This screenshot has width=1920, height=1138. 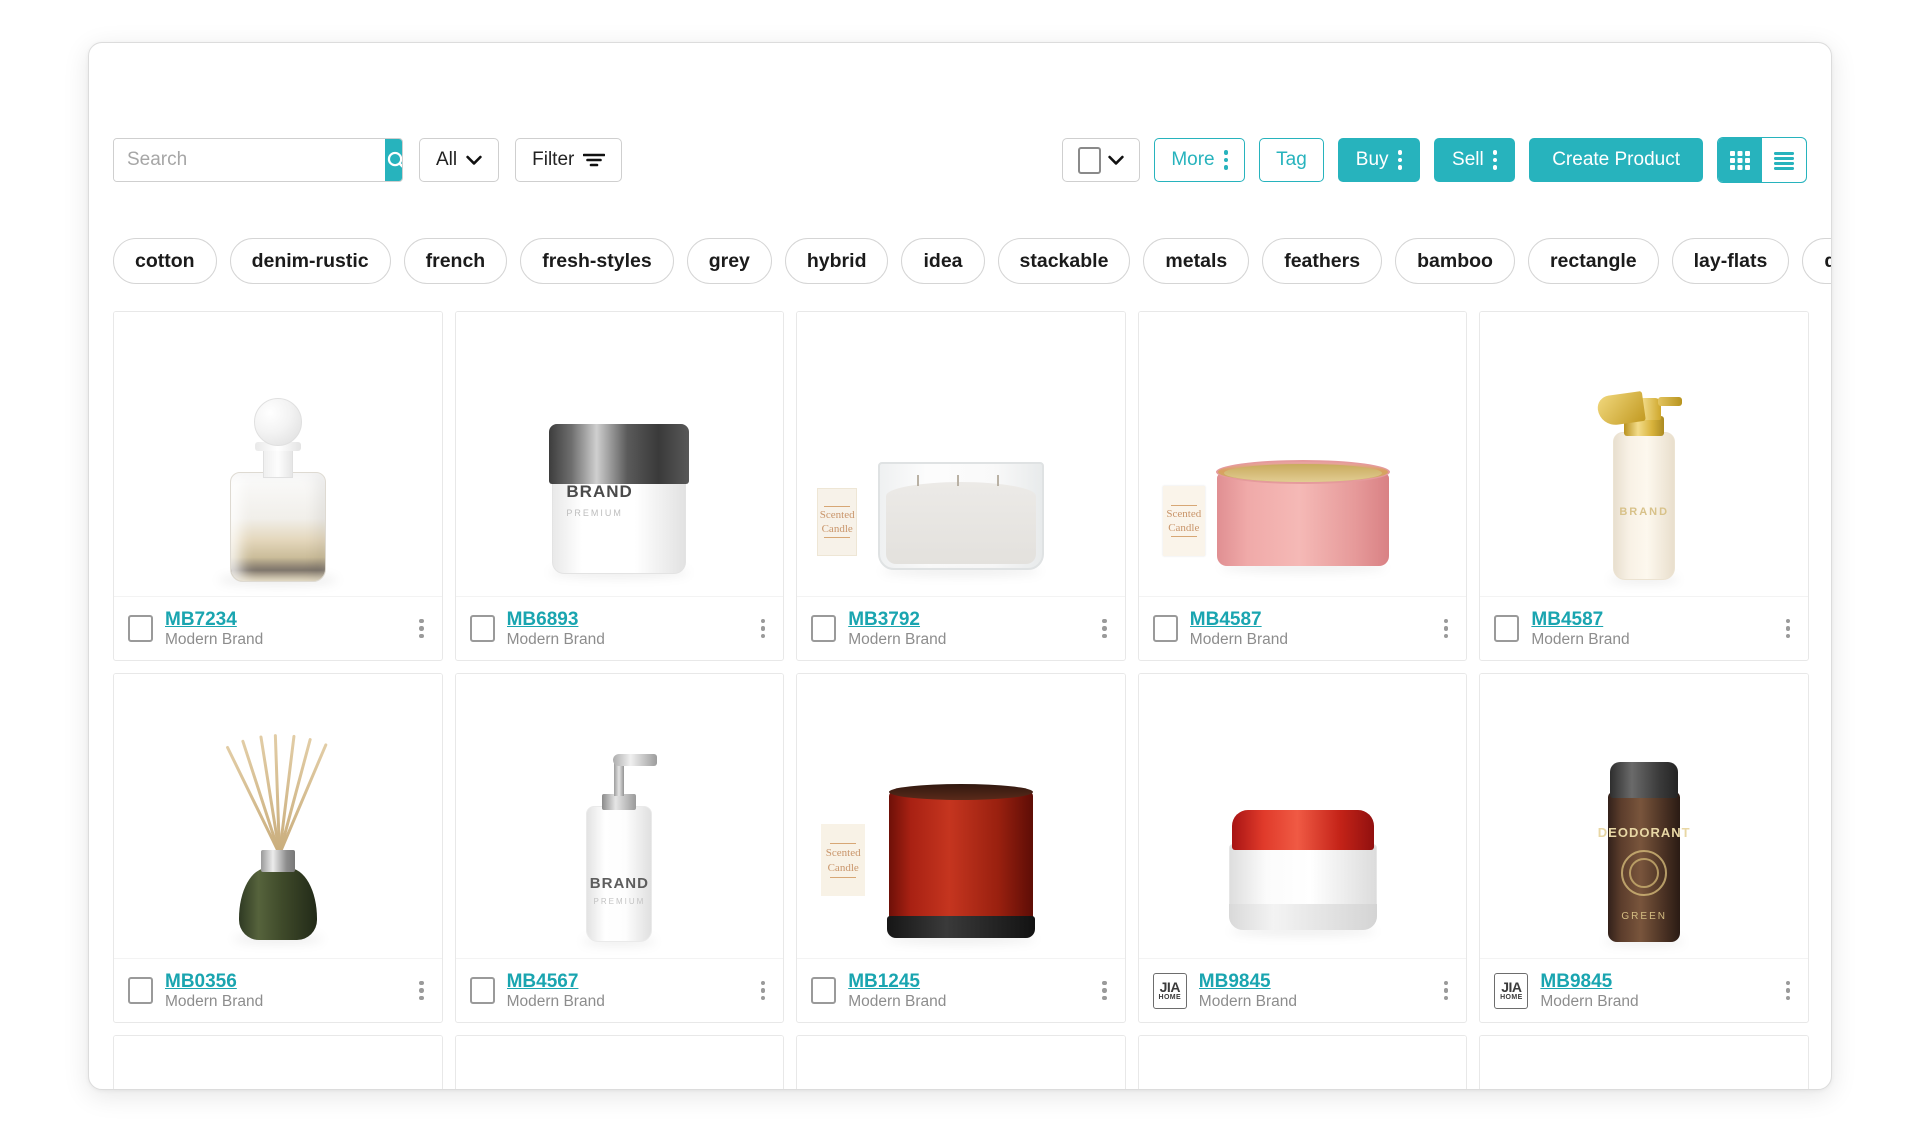 What do you see at coordinates (619, 486) in the screenshot?
I see `product-card: BRAND PREMIUM MB6893 Modern Brand` at bounding box center [619, 486].